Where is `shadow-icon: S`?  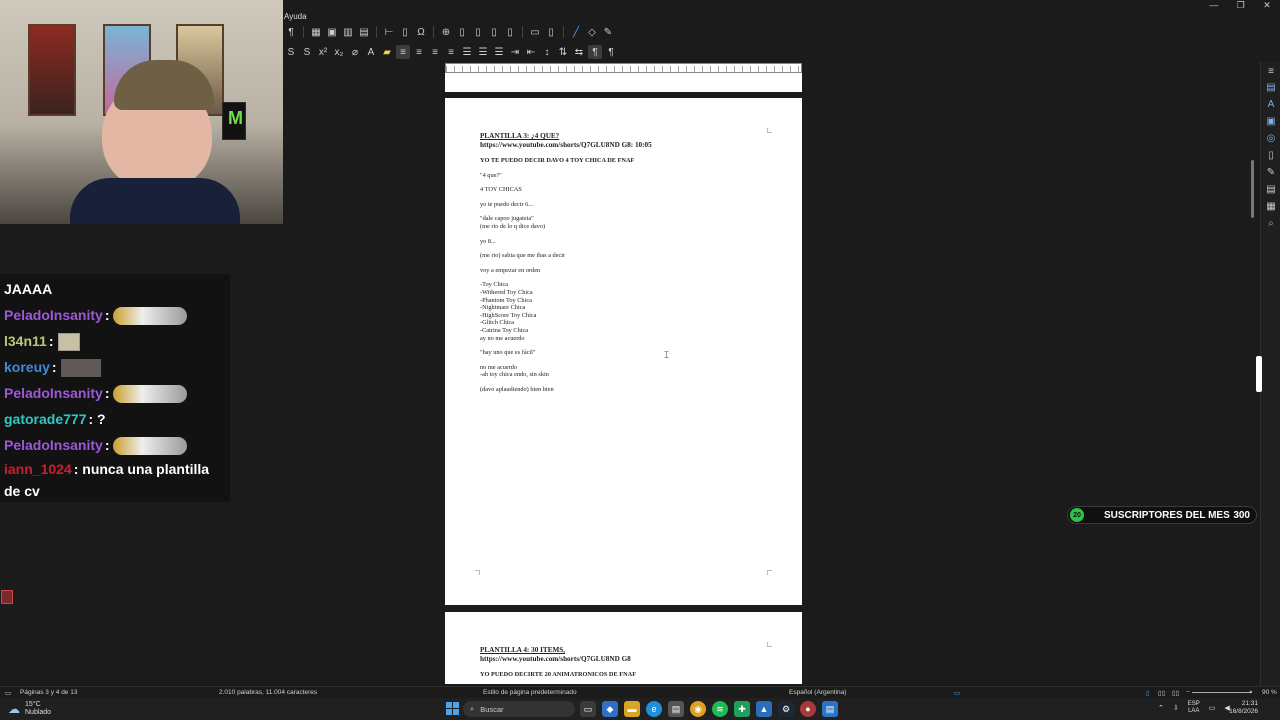
shadow-icon: S is located at coordinates (307, 52).